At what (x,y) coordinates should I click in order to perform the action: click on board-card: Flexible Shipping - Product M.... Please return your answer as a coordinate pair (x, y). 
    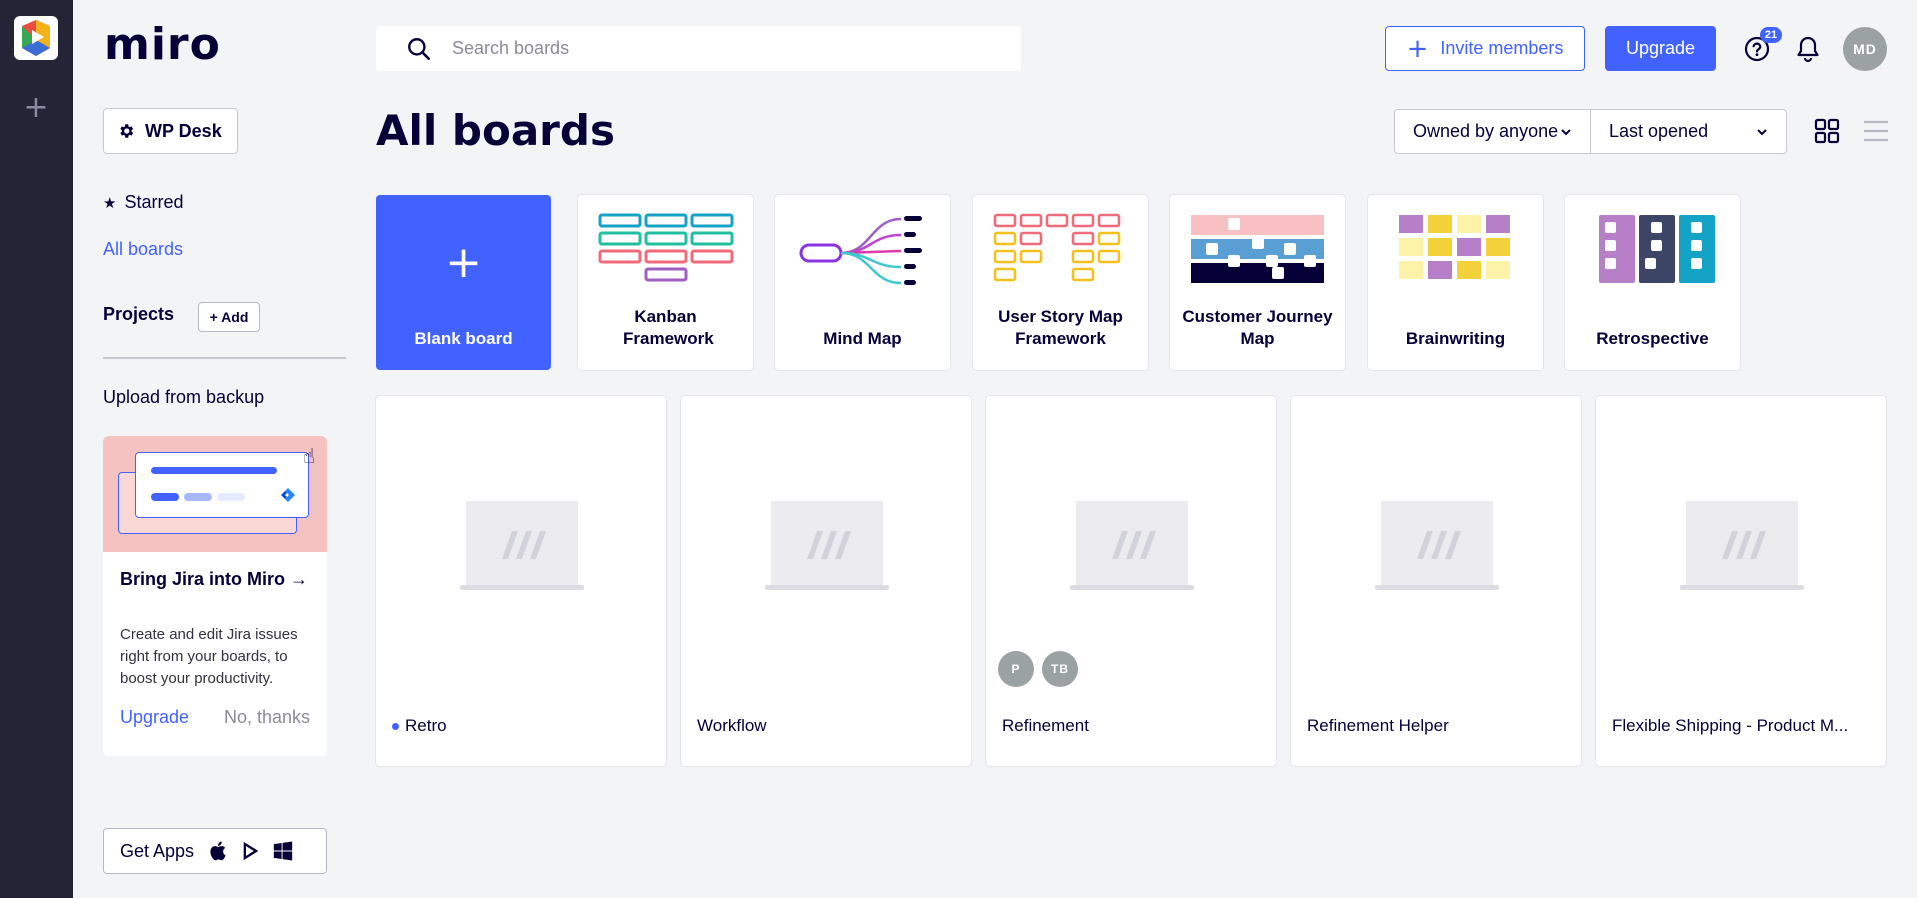
    Looking at the image, I should click on (1741, 581).